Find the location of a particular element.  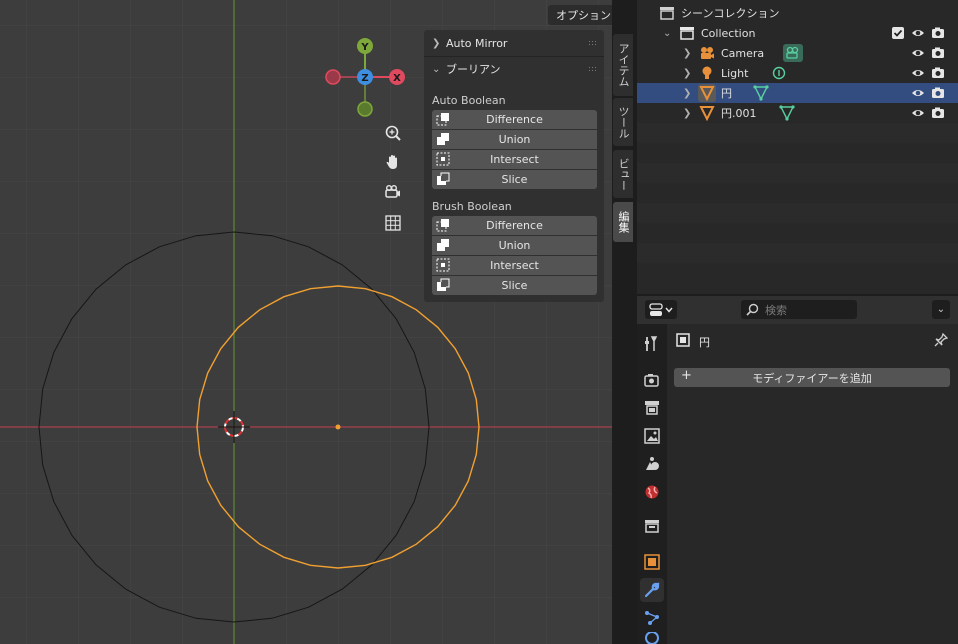

brush-union-button: Union is located at coordinates (514, 245).